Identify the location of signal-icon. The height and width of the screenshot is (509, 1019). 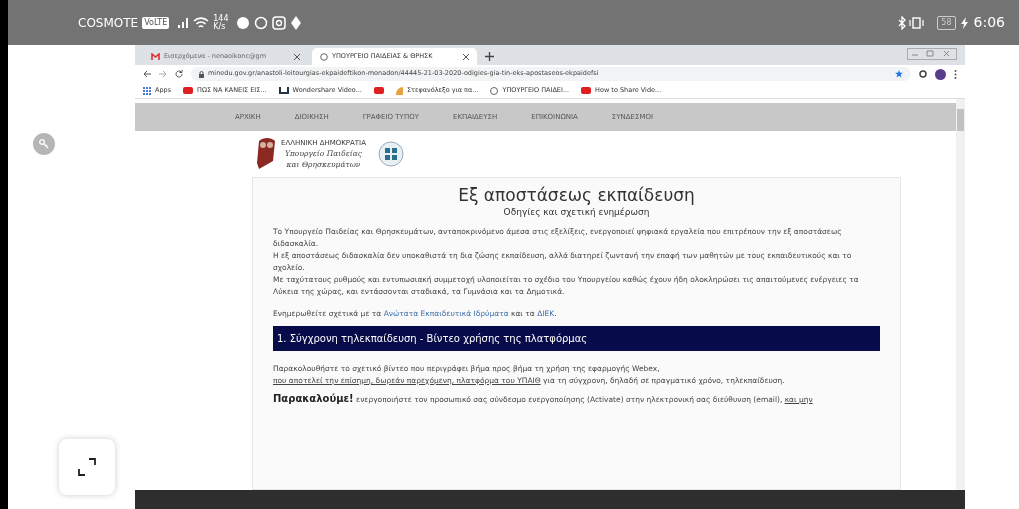
(183, 22).